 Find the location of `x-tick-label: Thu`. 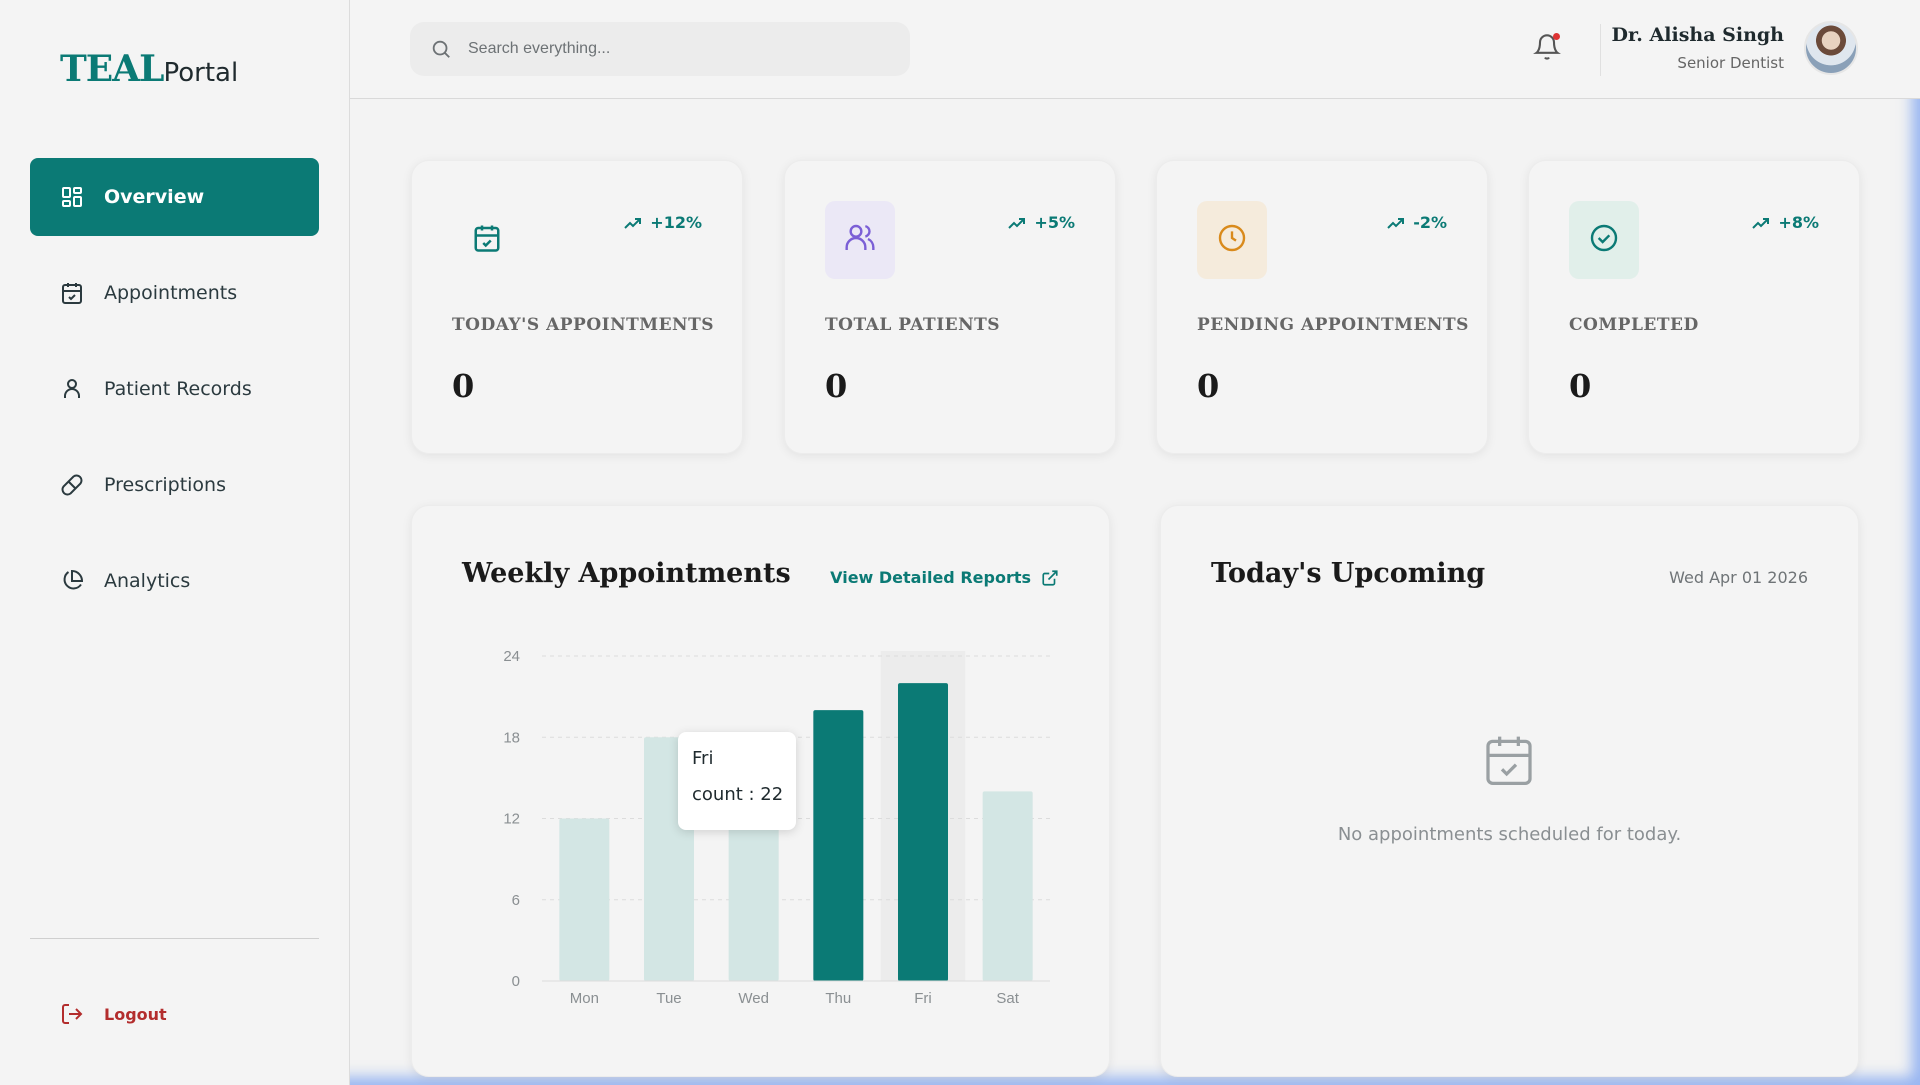

x-tick-label: Thu is located at coordinates (838, 998).